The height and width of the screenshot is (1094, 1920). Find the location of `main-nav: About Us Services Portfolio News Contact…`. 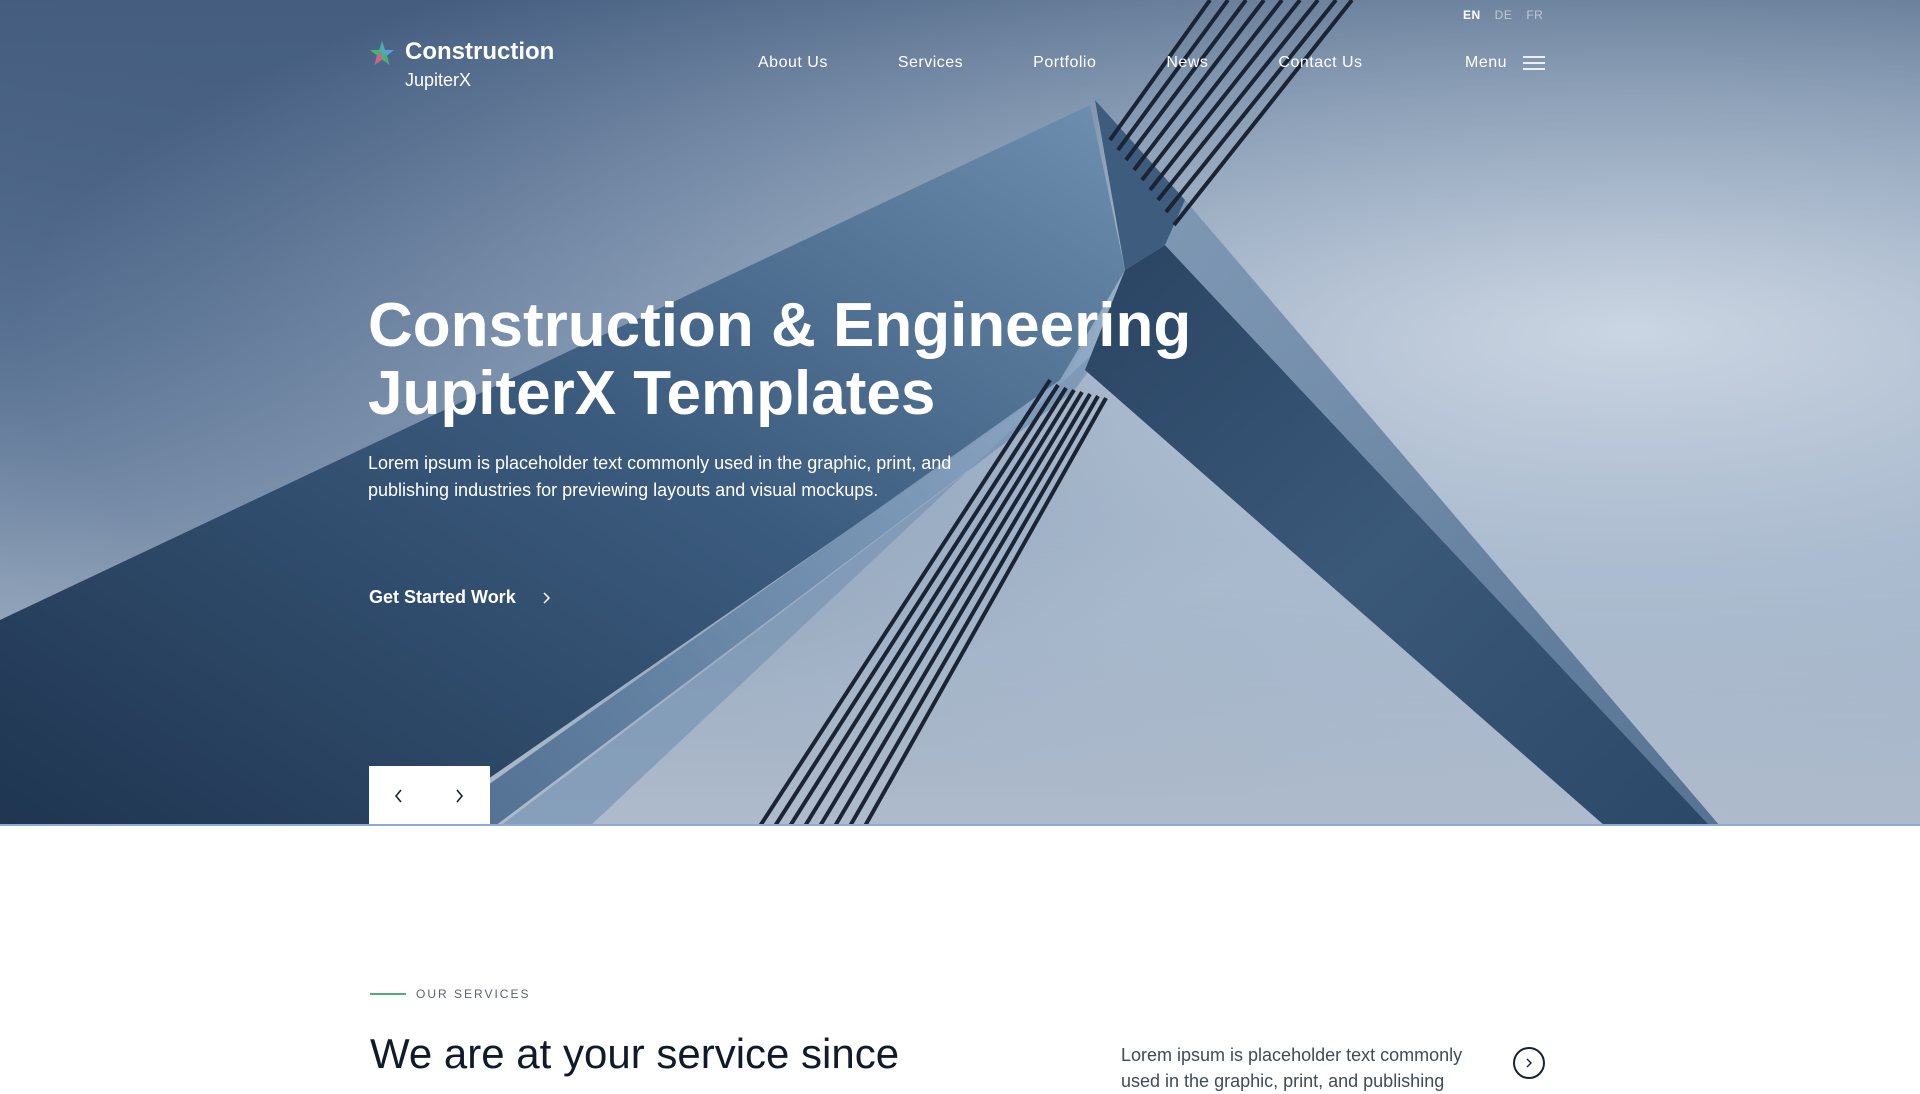

main-nav: About Us Services Portfolio News Contact… is located at coordinates (1060, 63).